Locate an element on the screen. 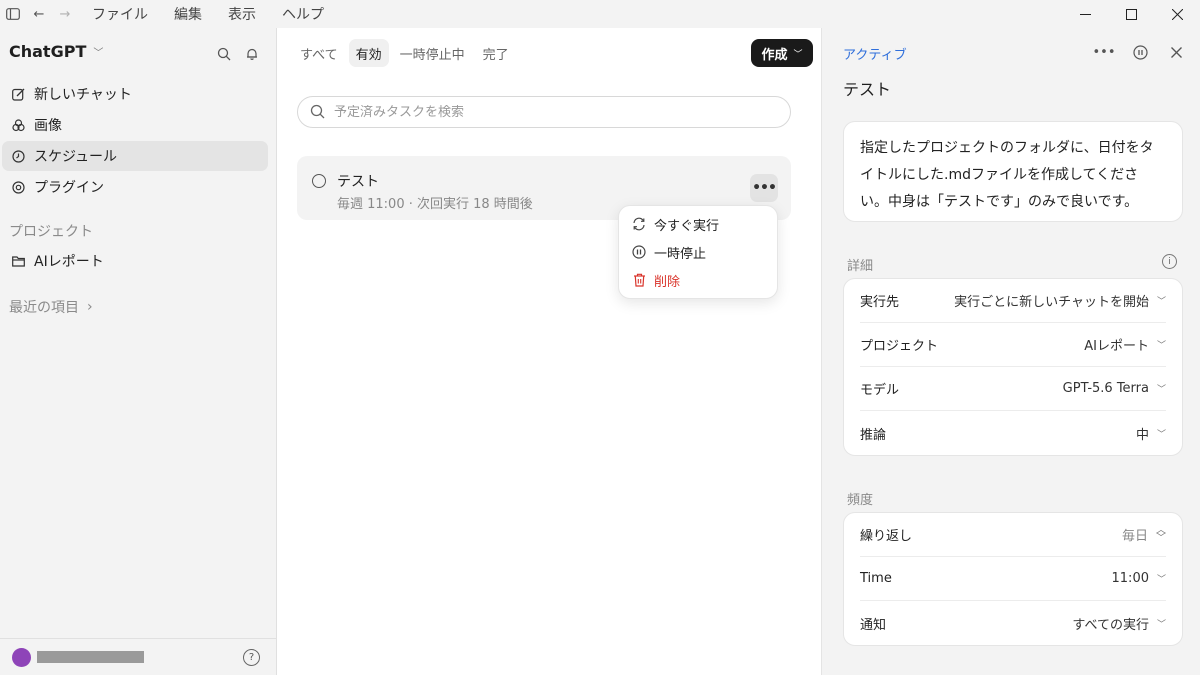 The height and width of the screenshot is (675, 1200). folder-icon is located at coordinates (18, 261).